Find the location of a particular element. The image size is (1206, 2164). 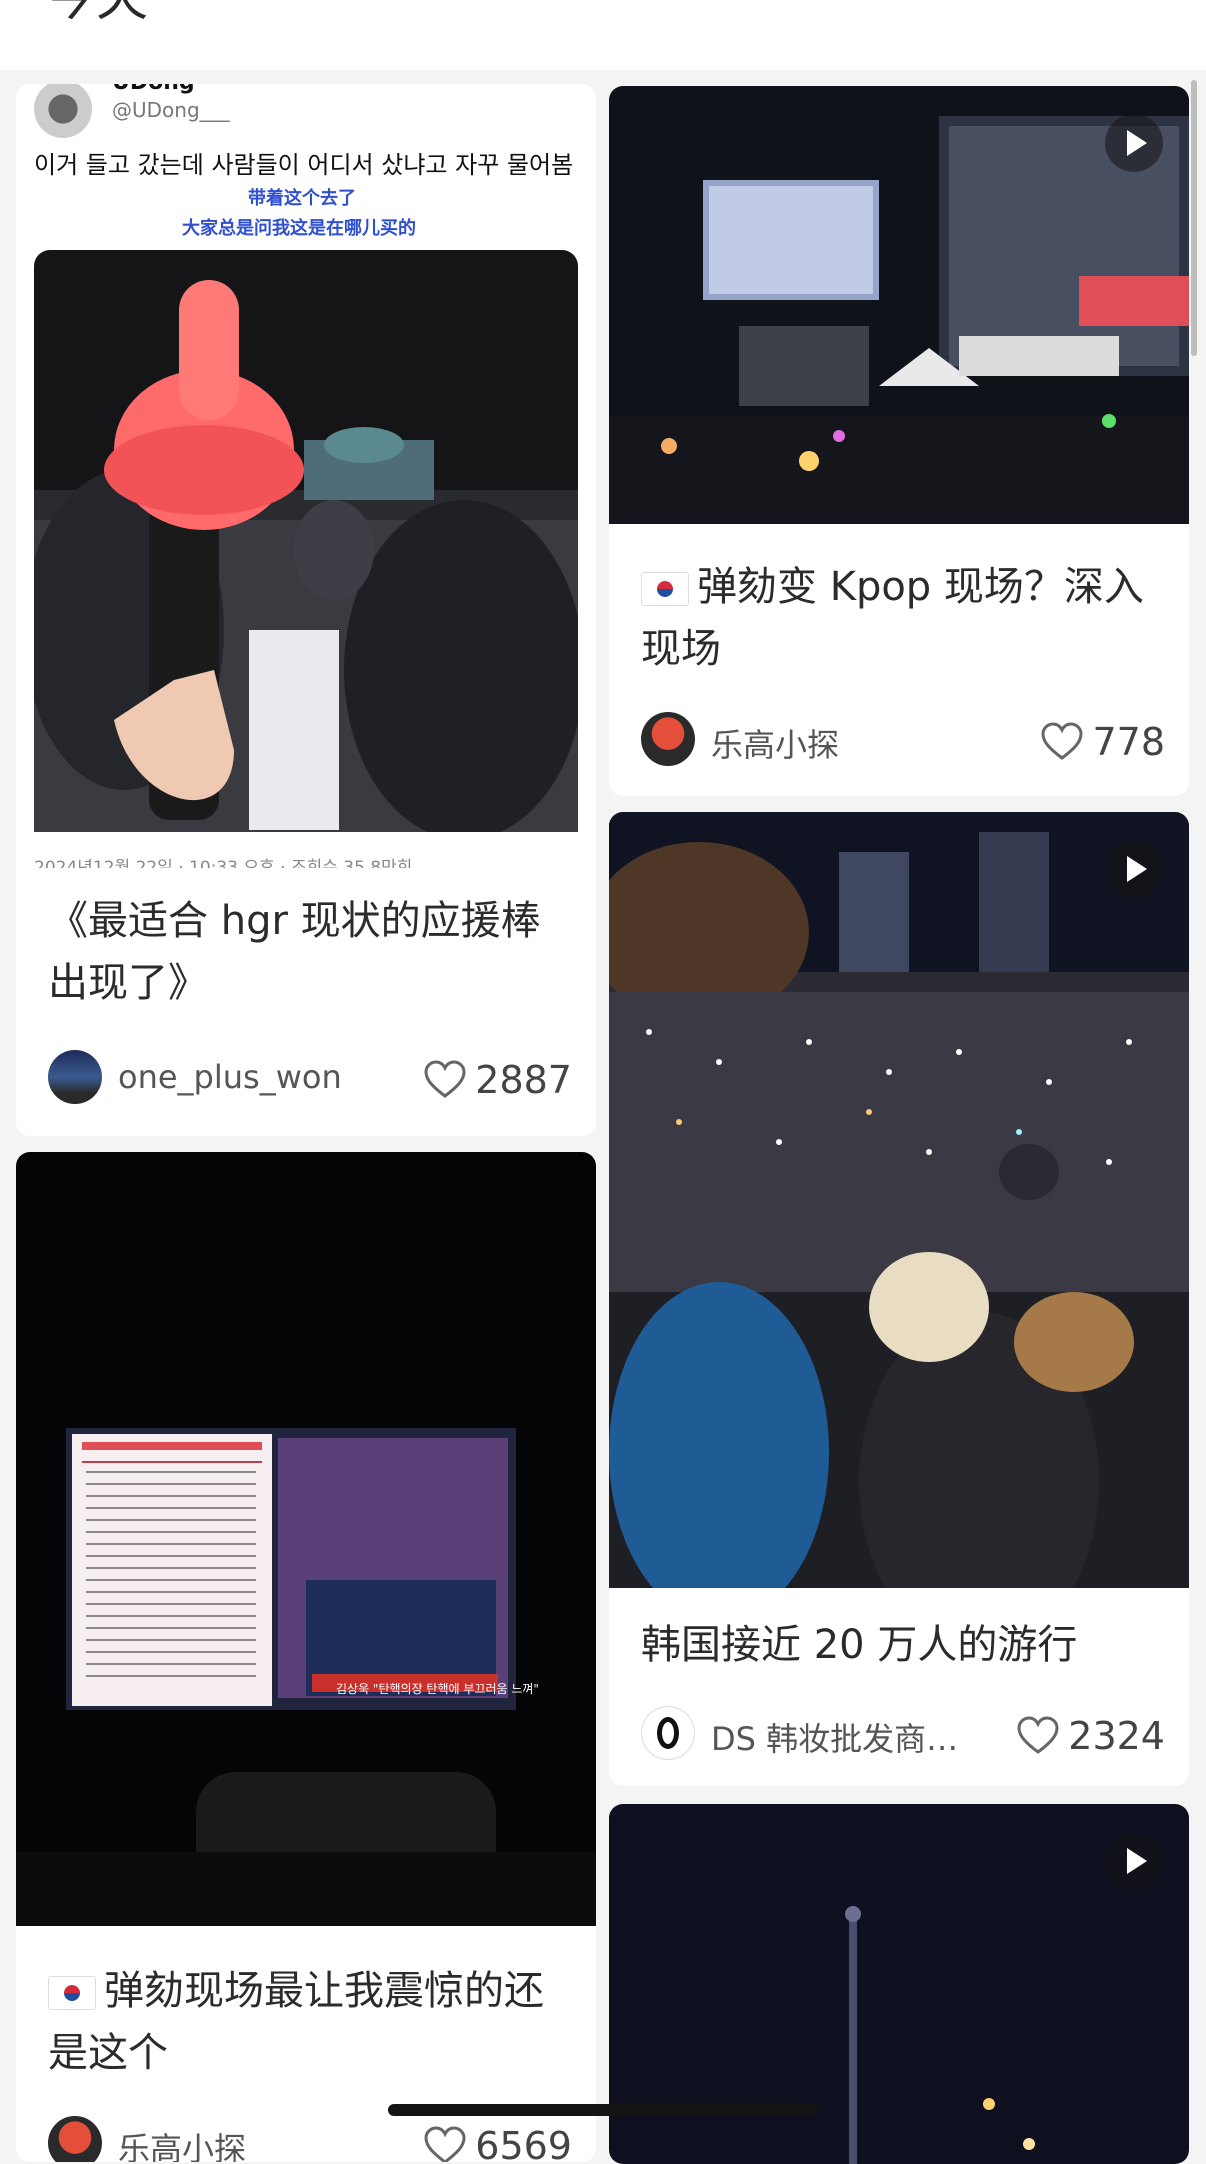

post-meta: DS 韩妆批发商… 2324 is located at coordinates (903, 1734).